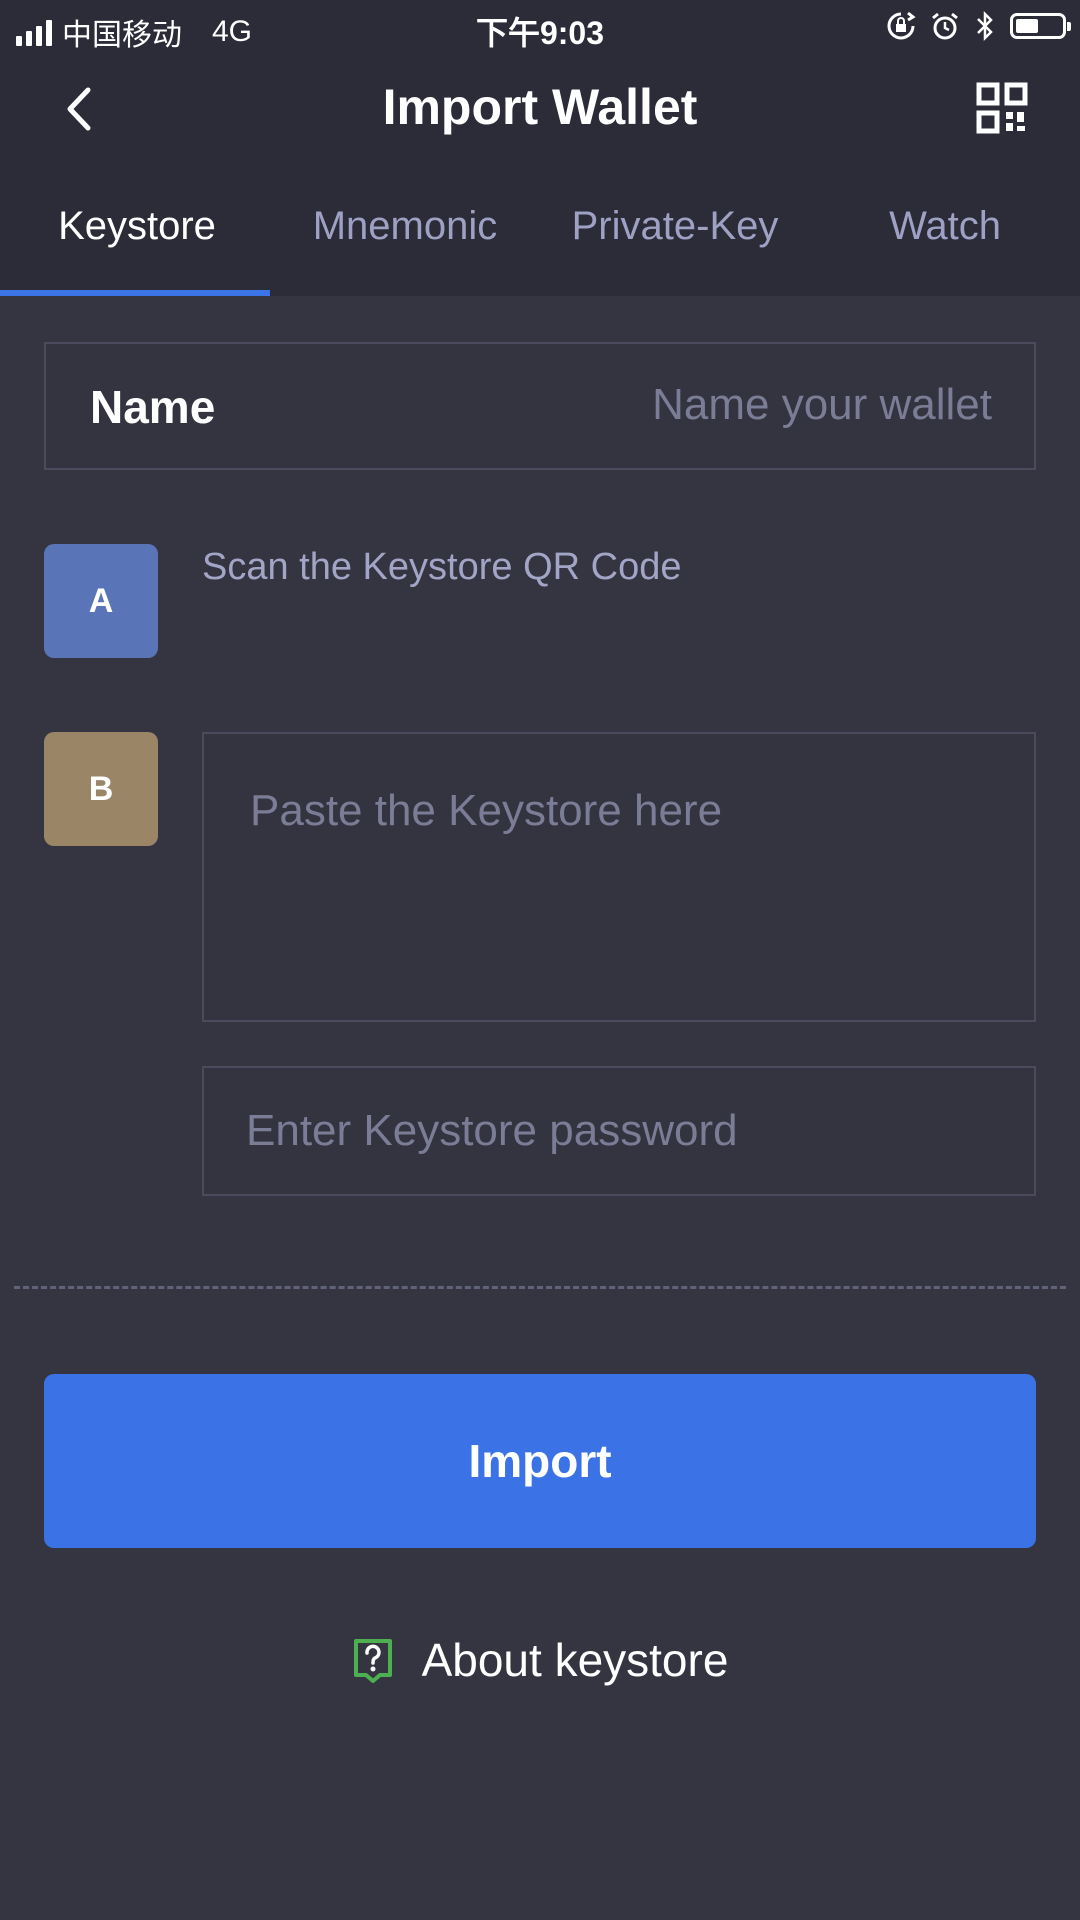 Image resolution: width=1080 pixels, height=1920 pixels. I want to click on tab-mnemonic: Mnemonic, so click(405, 226).